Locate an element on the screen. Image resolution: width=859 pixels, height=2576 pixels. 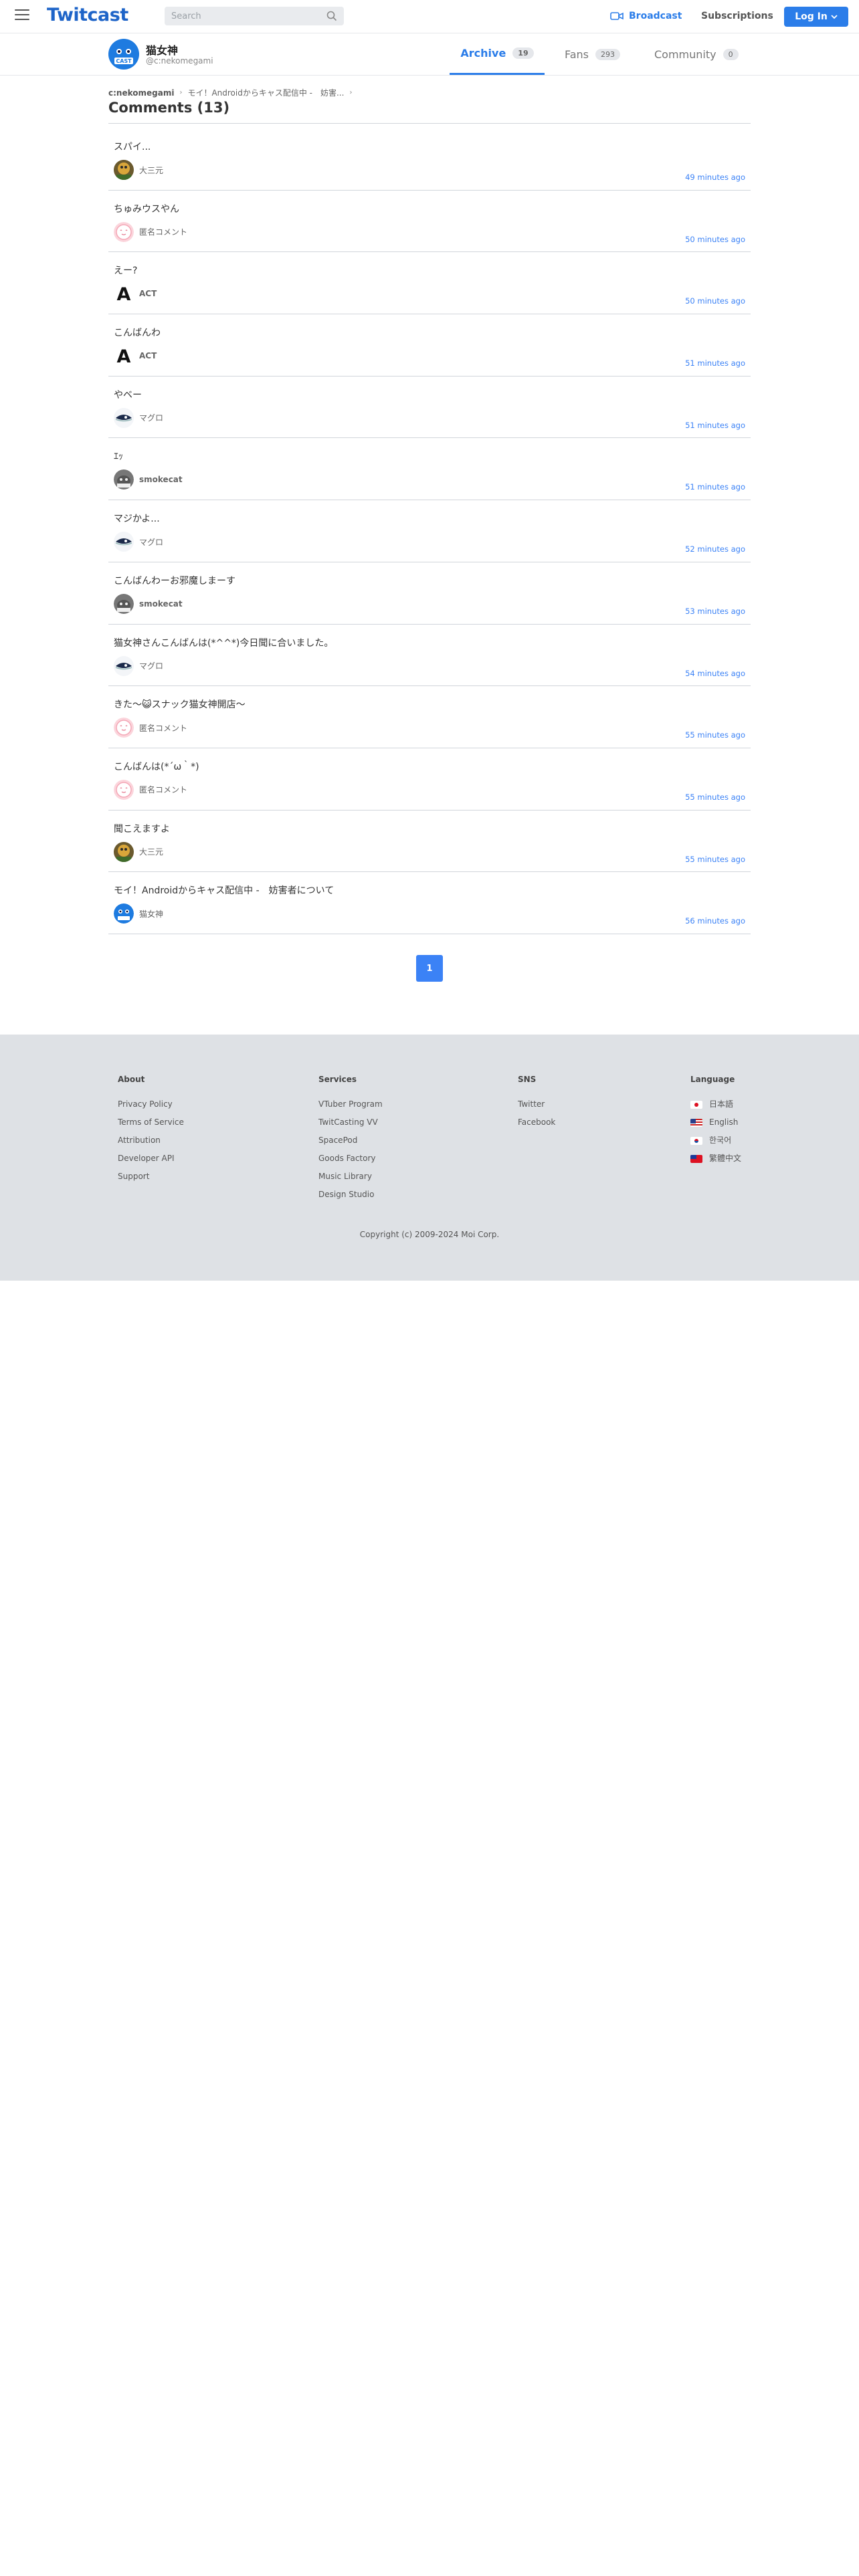
comment-username: 猫女神 is located at coordinates (151, 914).